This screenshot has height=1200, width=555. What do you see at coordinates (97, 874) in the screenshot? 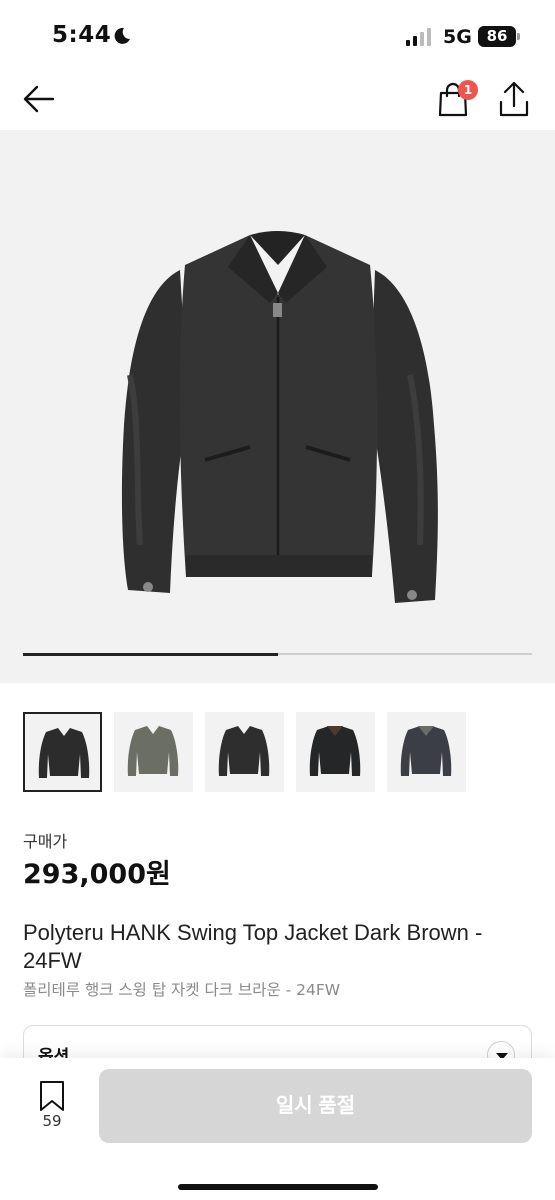
I see `product-price: 293,000원` at bounding box center [97, 874].